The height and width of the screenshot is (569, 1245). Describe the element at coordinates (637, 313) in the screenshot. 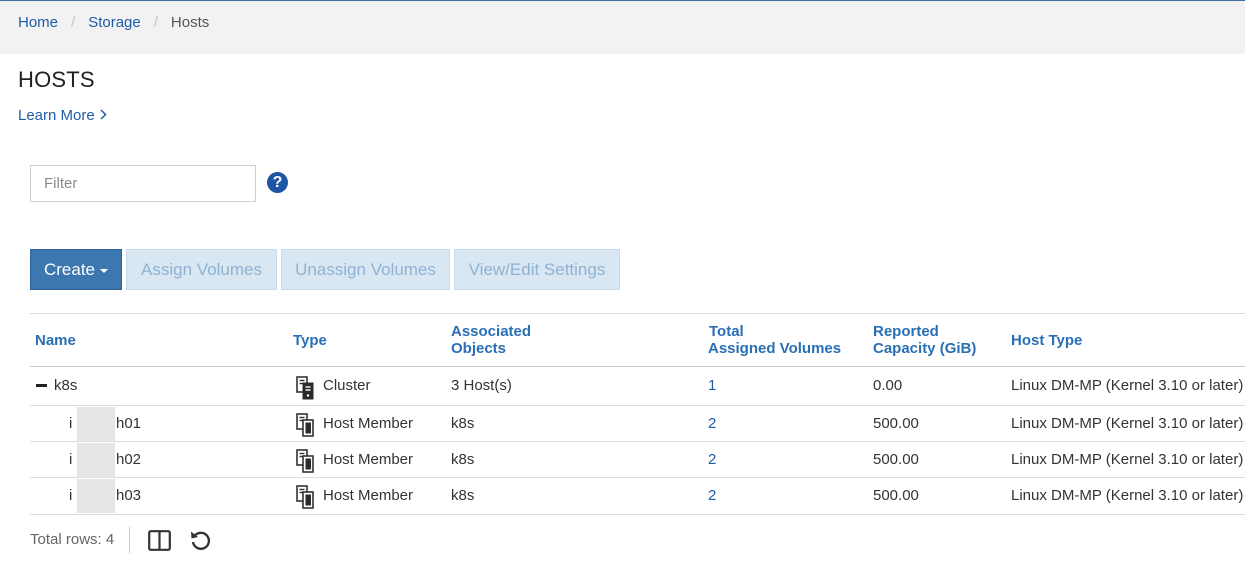

I see `table-top-border` at that location.